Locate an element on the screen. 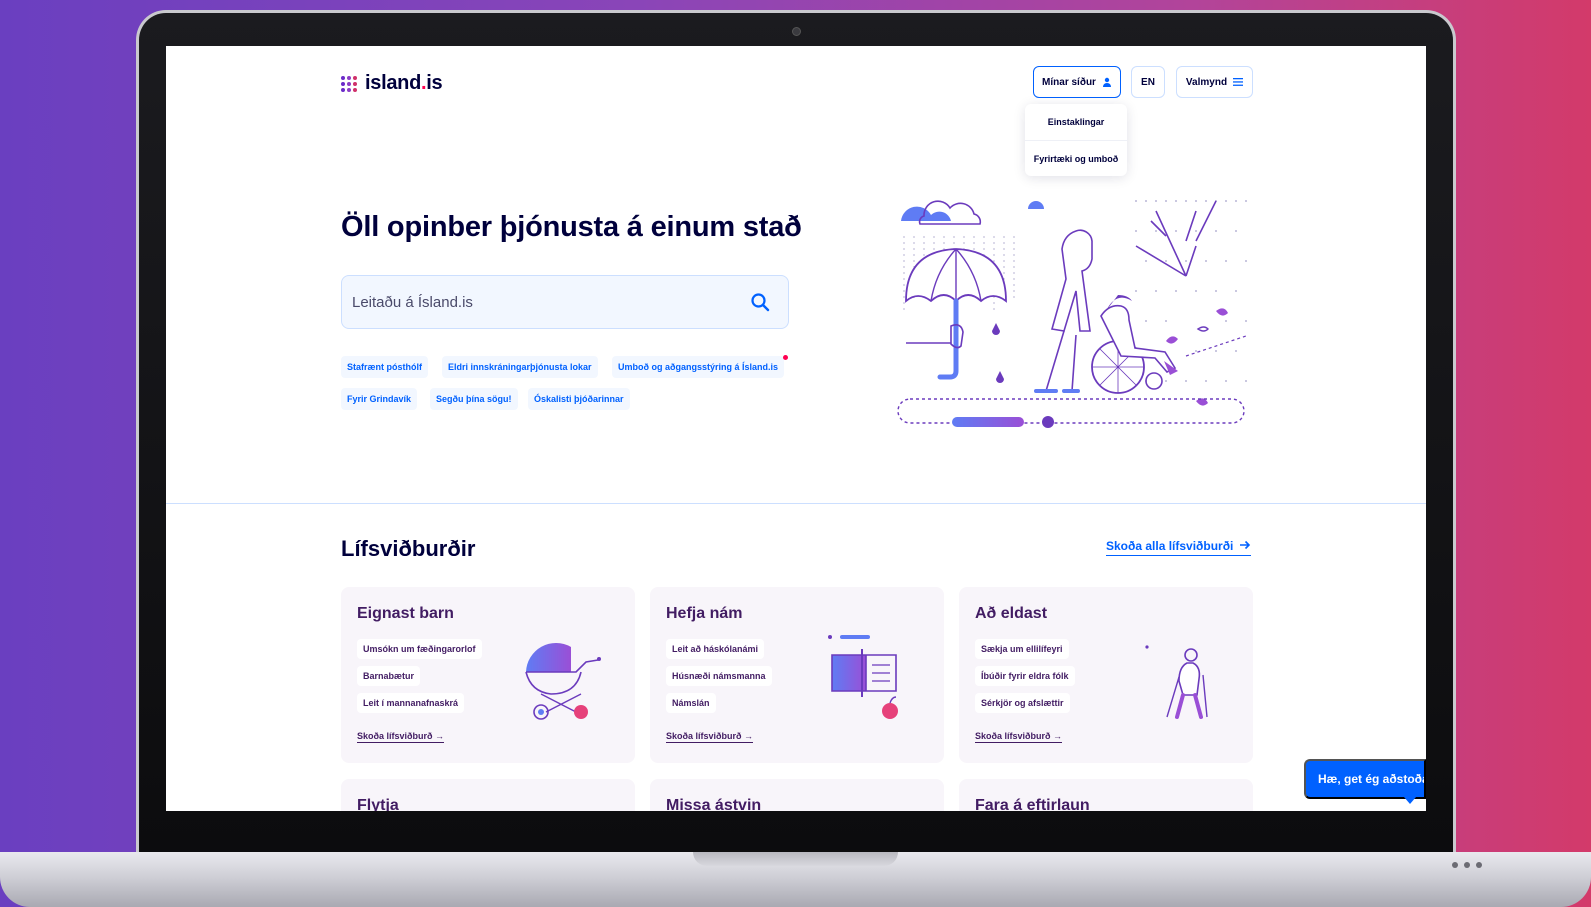 Image resolution: width=1591 pixels, height=907 pixels. see-all-label: Skoða alla lífsviðburði is located at coordinates (1170, 546).